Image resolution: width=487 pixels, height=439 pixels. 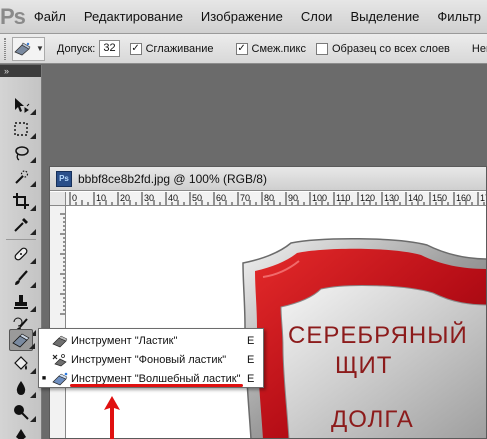 What do you see at coordinates (76, 48) in the screenshot?
I see `tolerance-label: Допуск:` at bounding box center [76, 48].